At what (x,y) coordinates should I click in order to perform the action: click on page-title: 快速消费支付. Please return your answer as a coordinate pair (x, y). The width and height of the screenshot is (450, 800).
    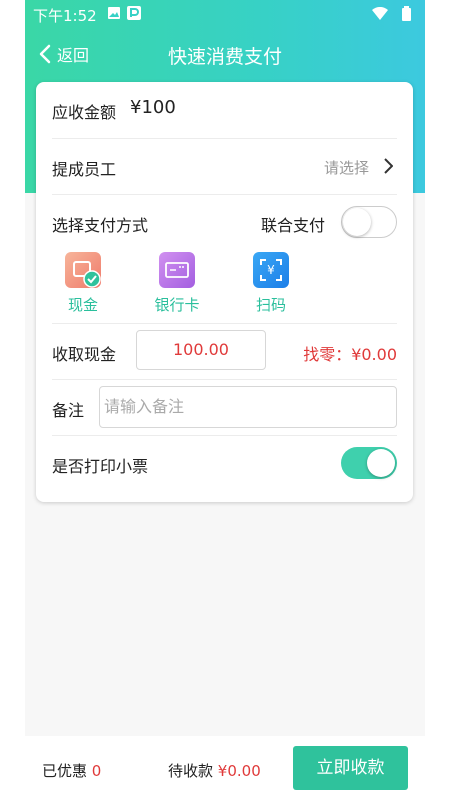
    Looking at the image, I should click on (224, 57).